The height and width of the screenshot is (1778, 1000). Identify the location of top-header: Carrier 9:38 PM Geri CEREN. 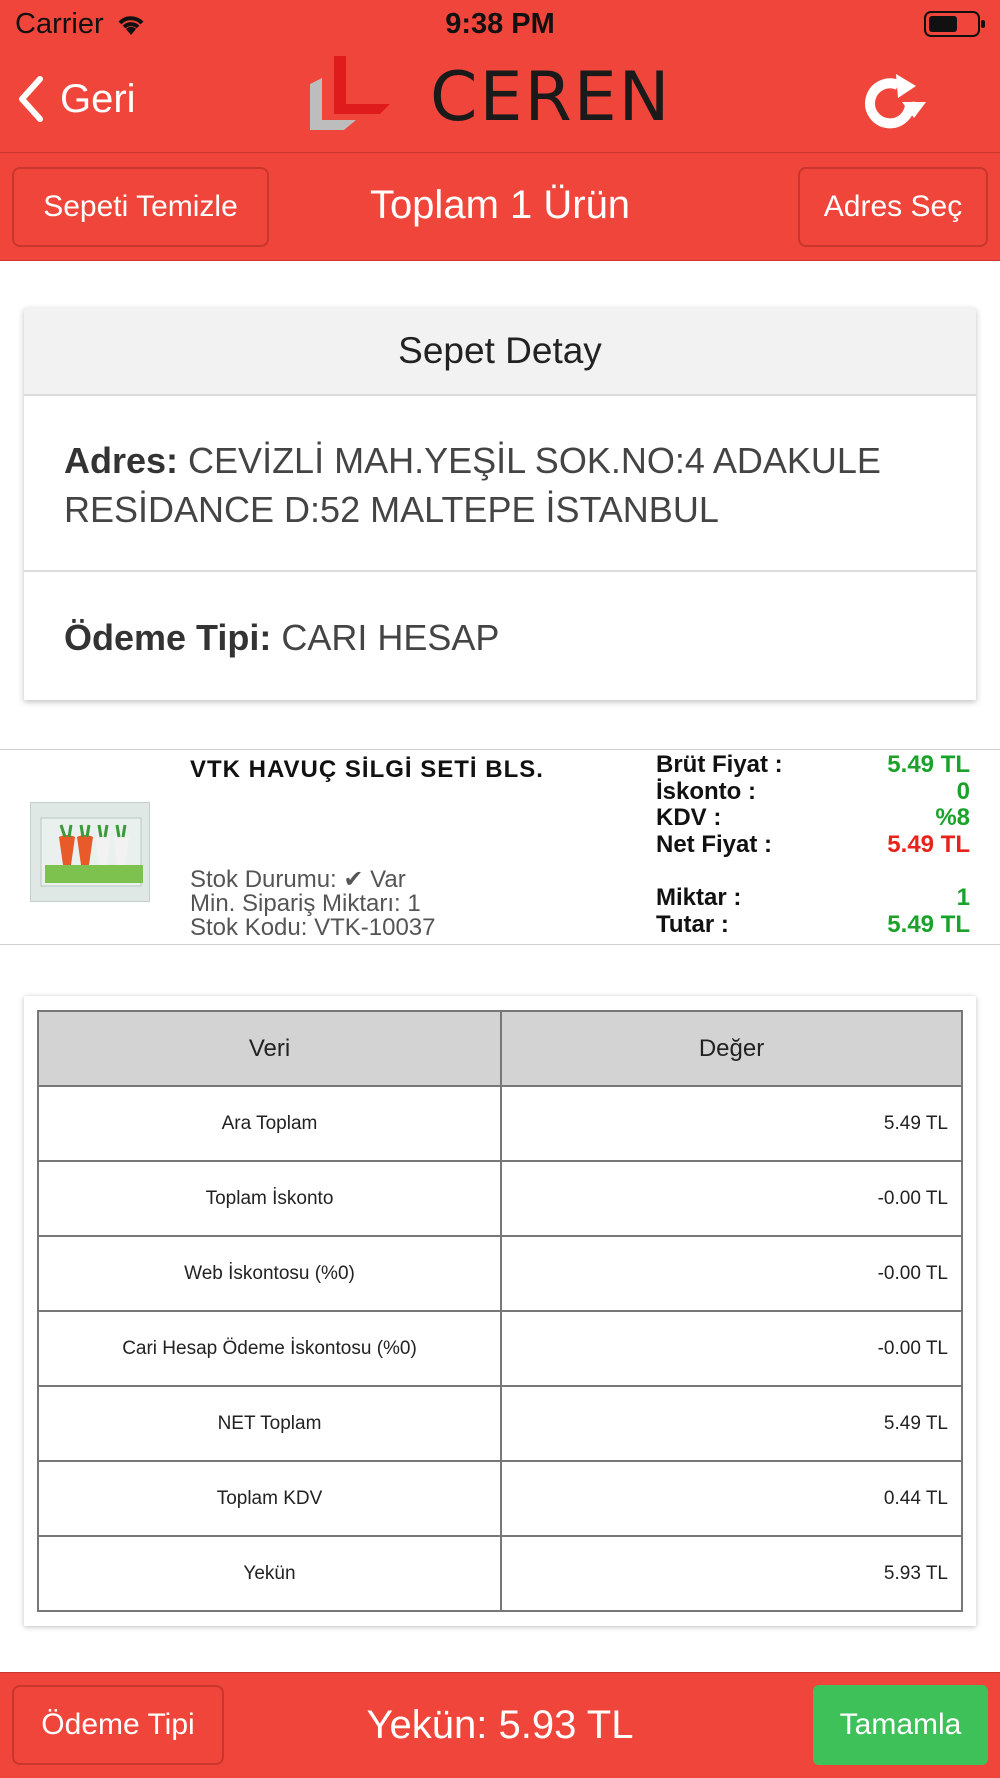
(500, 76).